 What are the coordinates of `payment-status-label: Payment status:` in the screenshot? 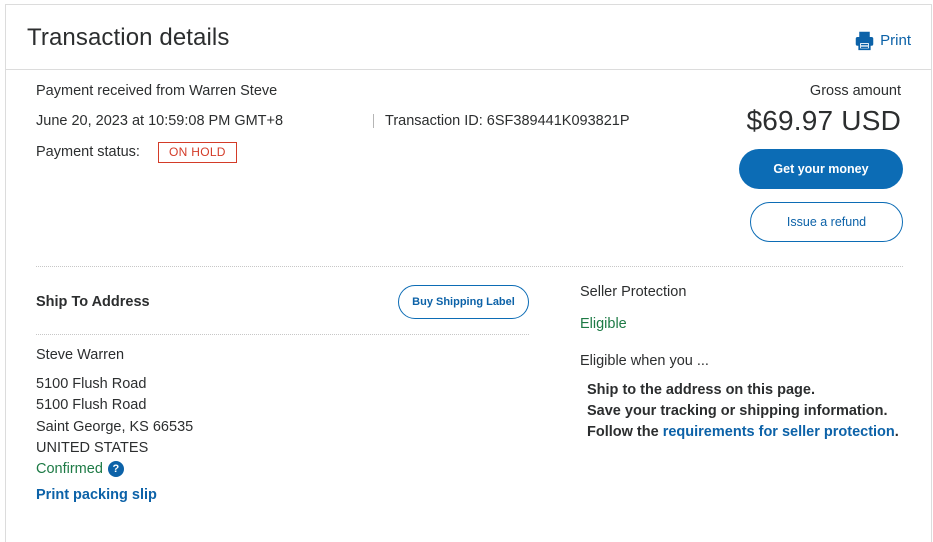 It's located at (88, 152).